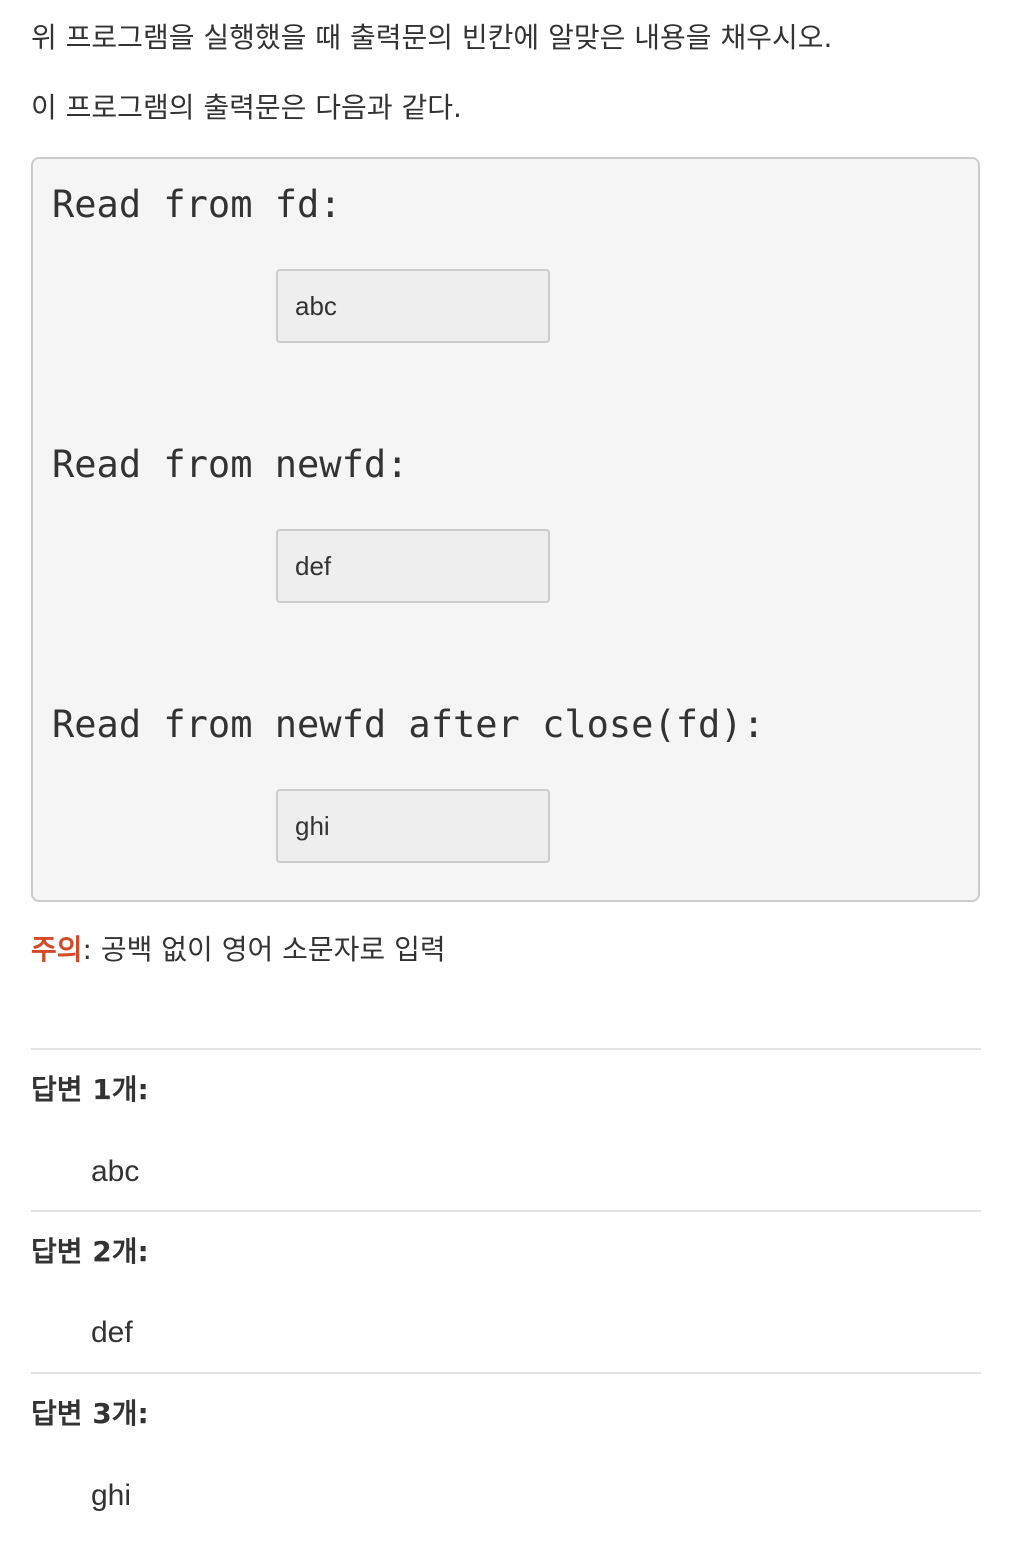 This screenshot has width=1012, height=1562. I want to click on output-line-newfd: Read from newfd:, so click(230, 464).